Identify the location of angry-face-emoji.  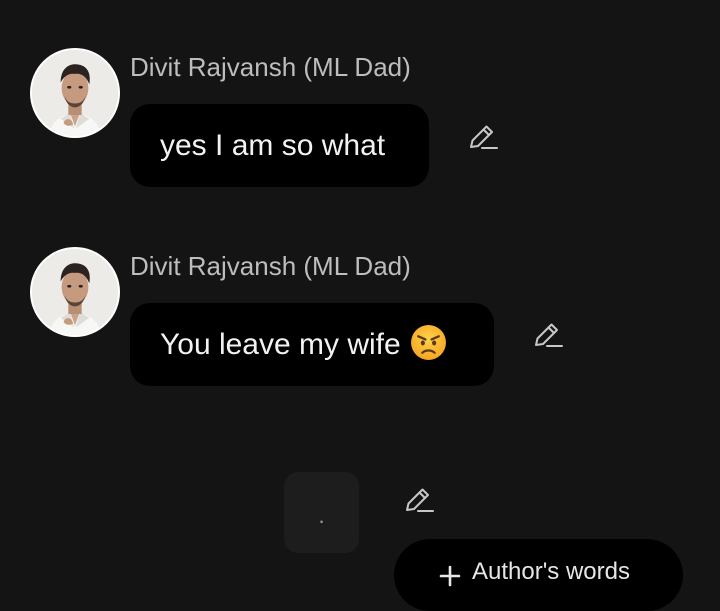
(428, 342).